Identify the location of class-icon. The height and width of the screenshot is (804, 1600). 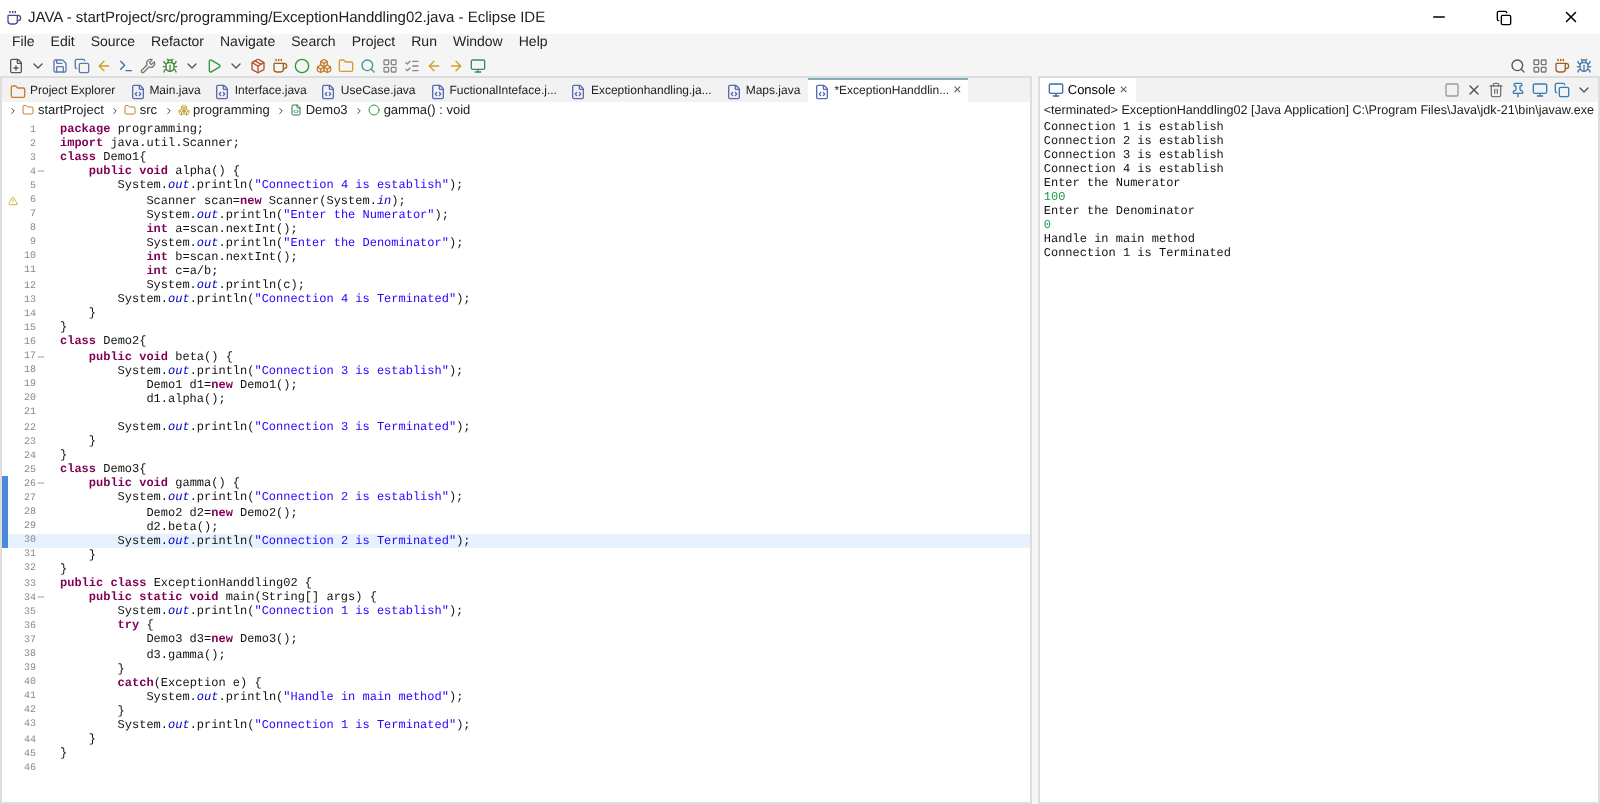
(295, 110).